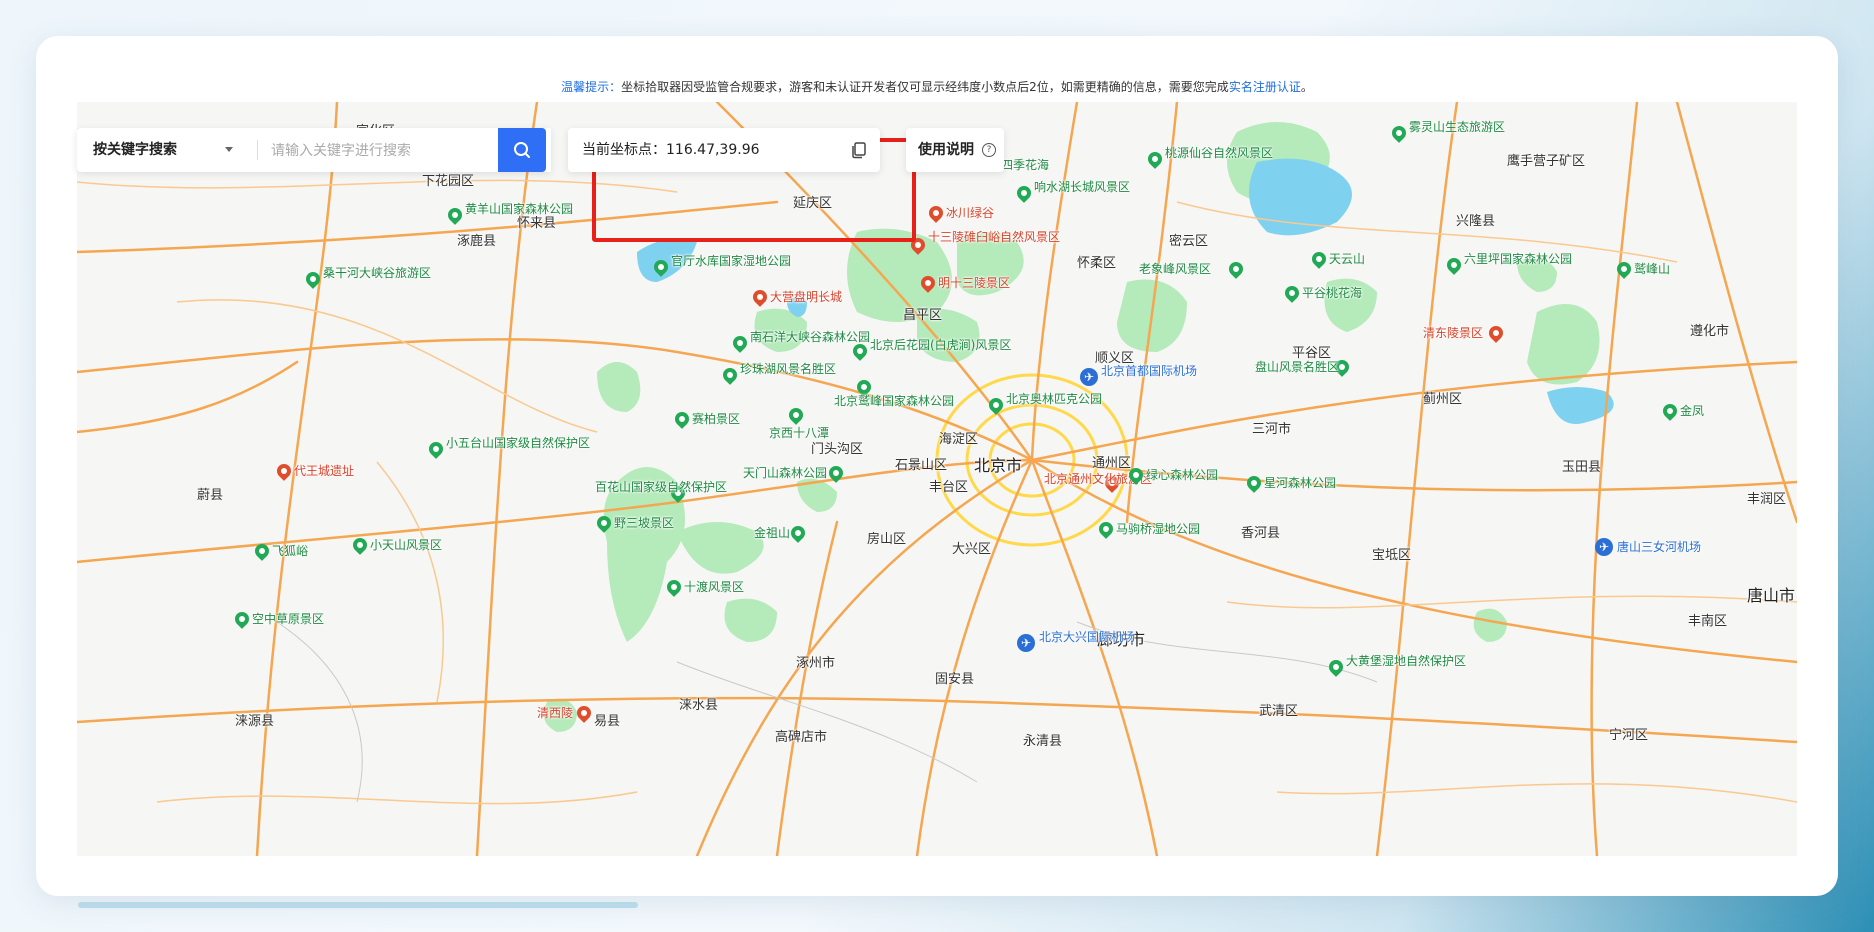 The width and height of the screenshot is (1874, 932). What do you see at coordinates (1406, 661) in the screenshot?
I see `scenic-dahuangpu: 大黄堡湿地自然保护区` at bounding box center [1406, 661].